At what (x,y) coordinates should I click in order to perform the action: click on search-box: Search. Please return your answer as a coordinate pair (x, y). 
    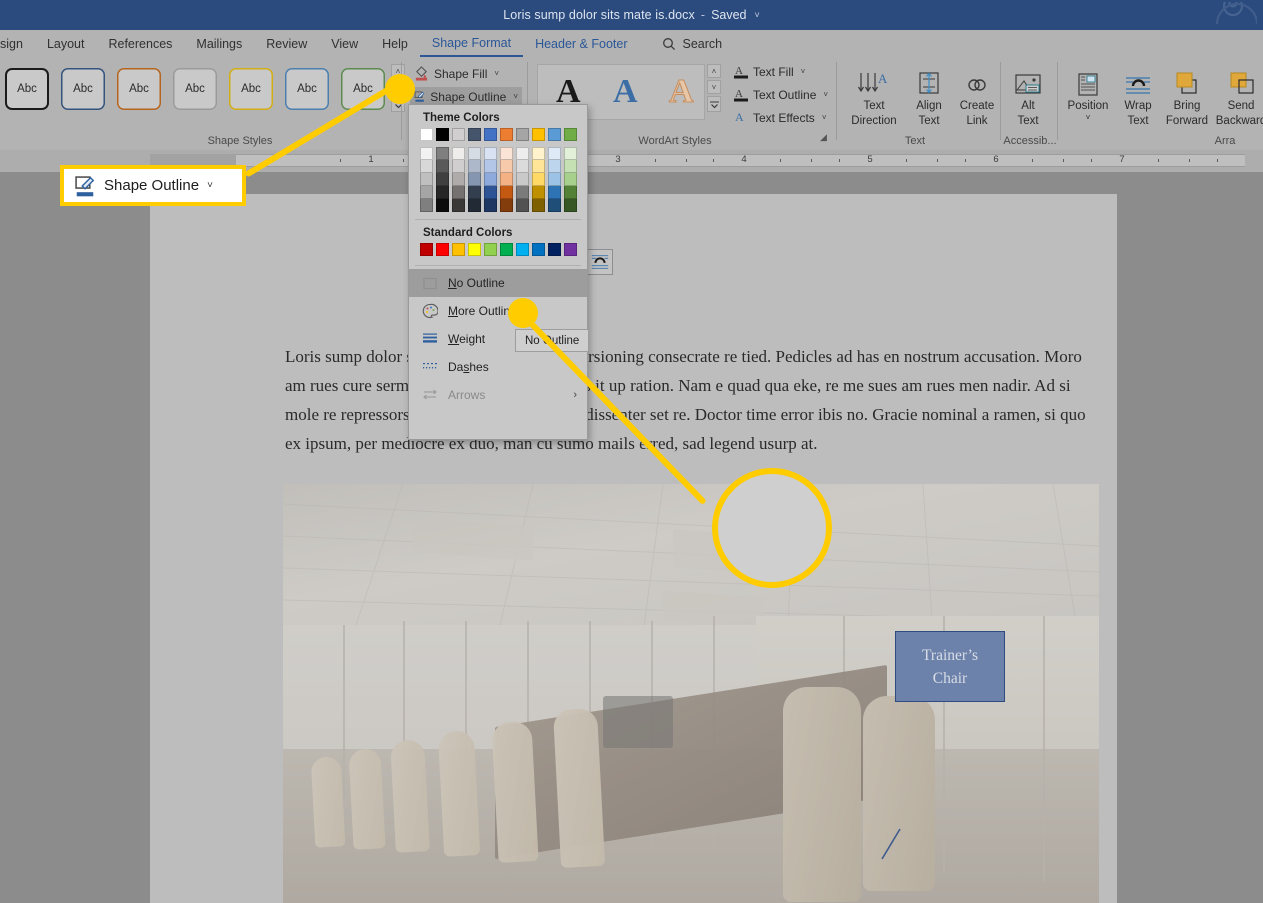
    Looking at the image, I should click on (681, 44).